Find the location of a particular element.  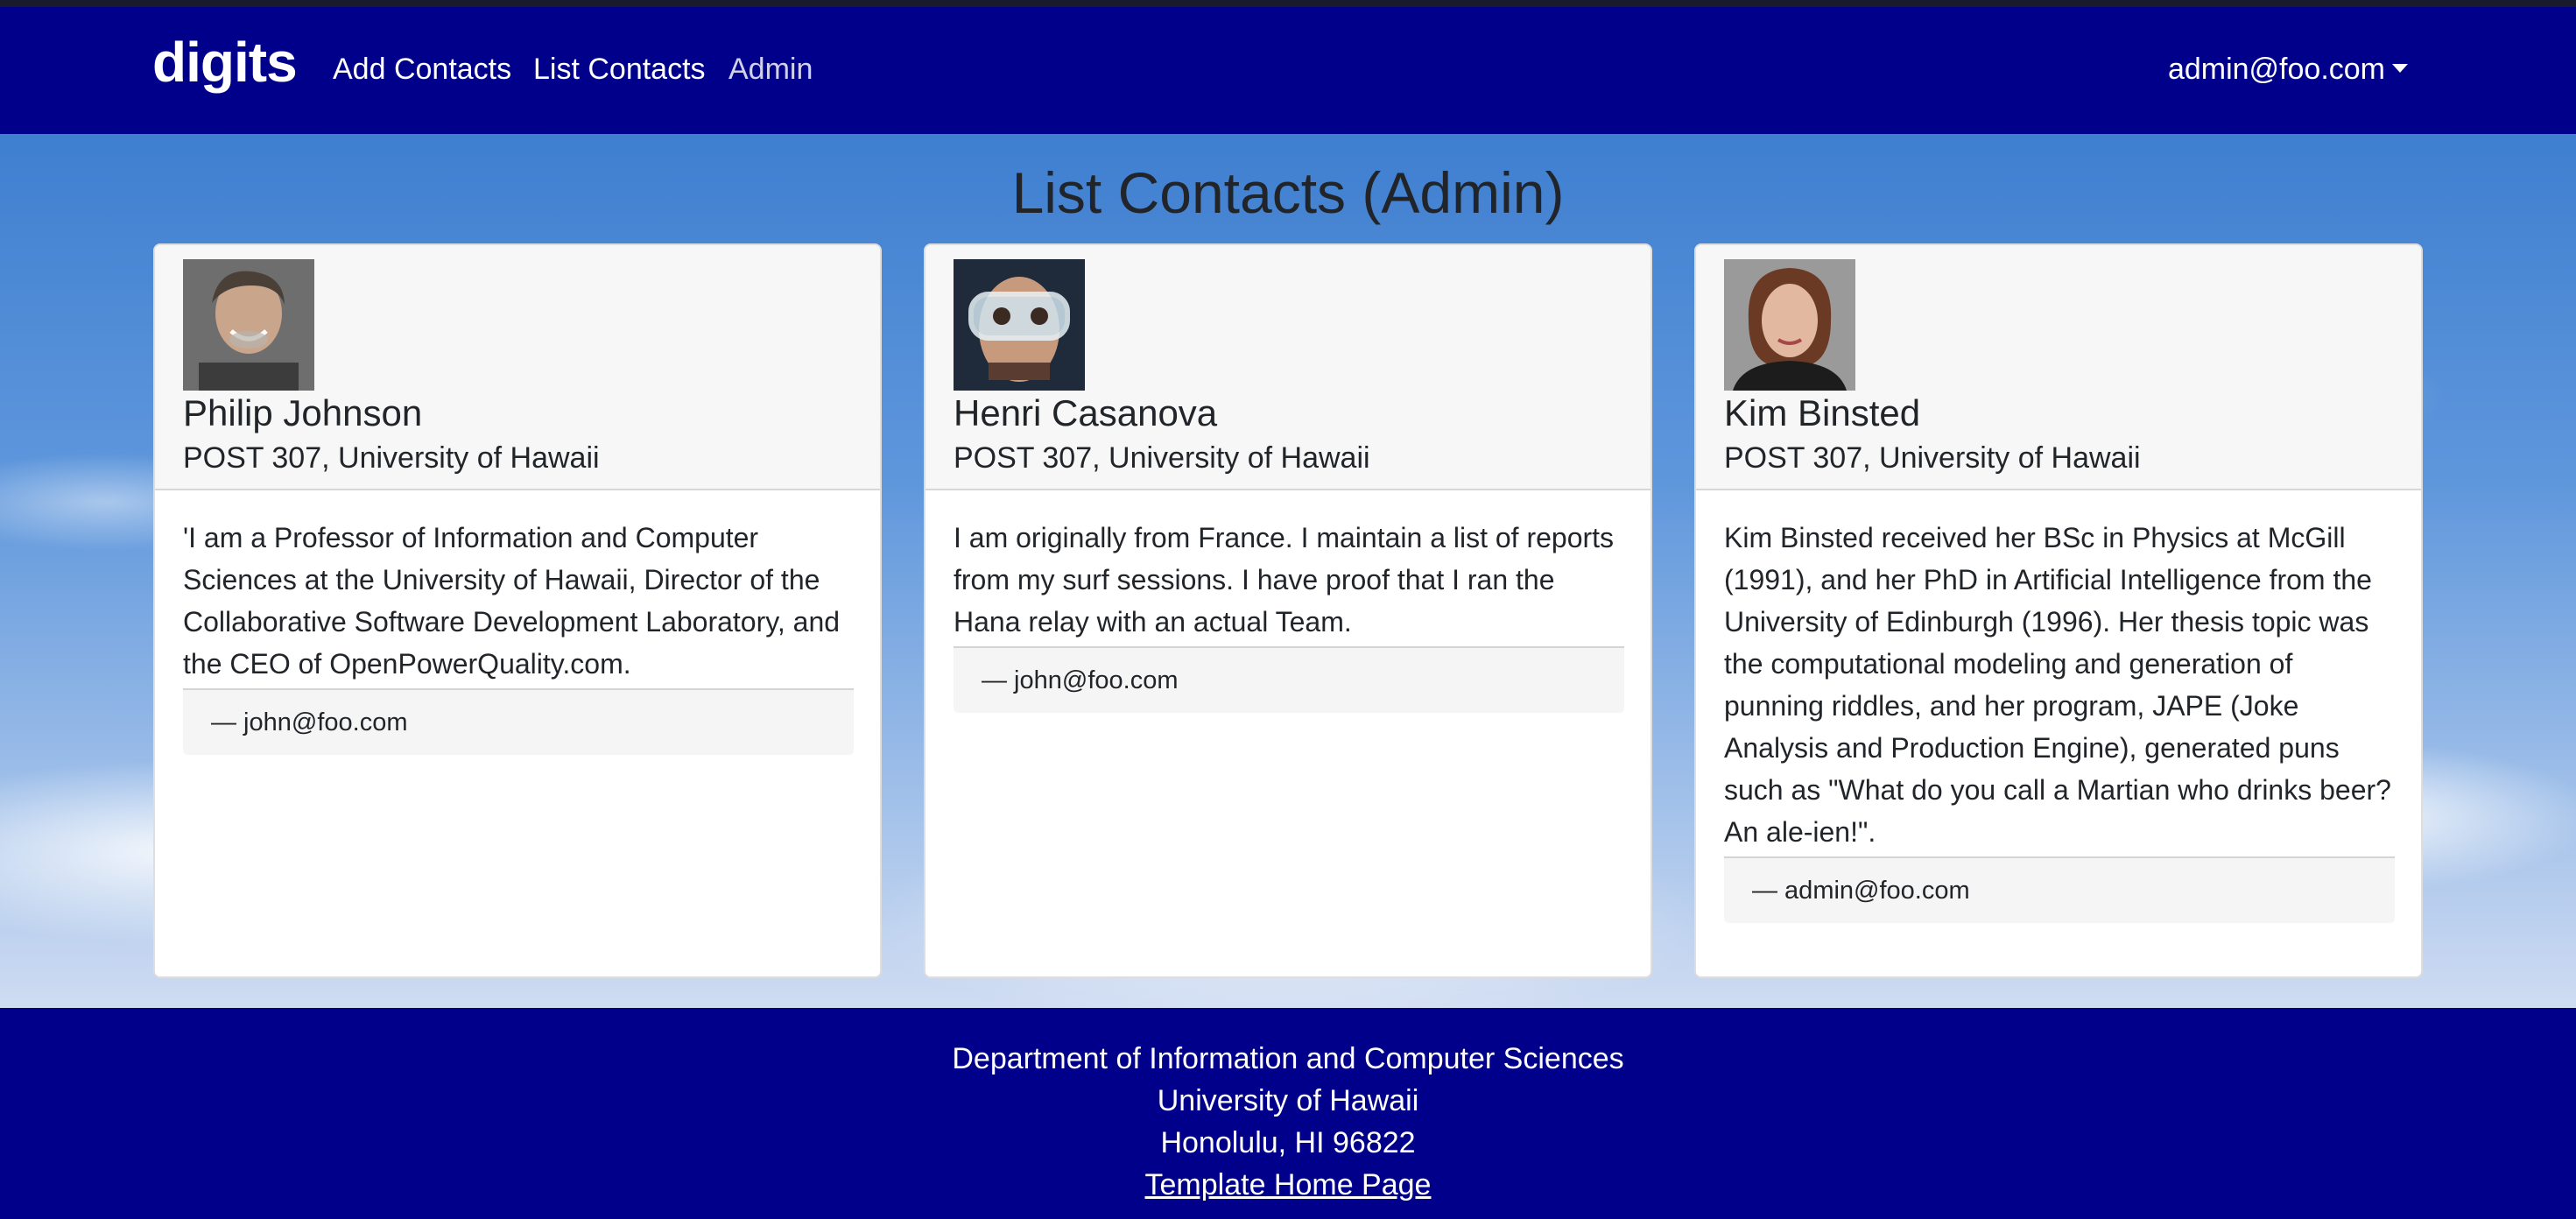

page-title: List Contacts (Admin) is located at coordinates (1288, 193).